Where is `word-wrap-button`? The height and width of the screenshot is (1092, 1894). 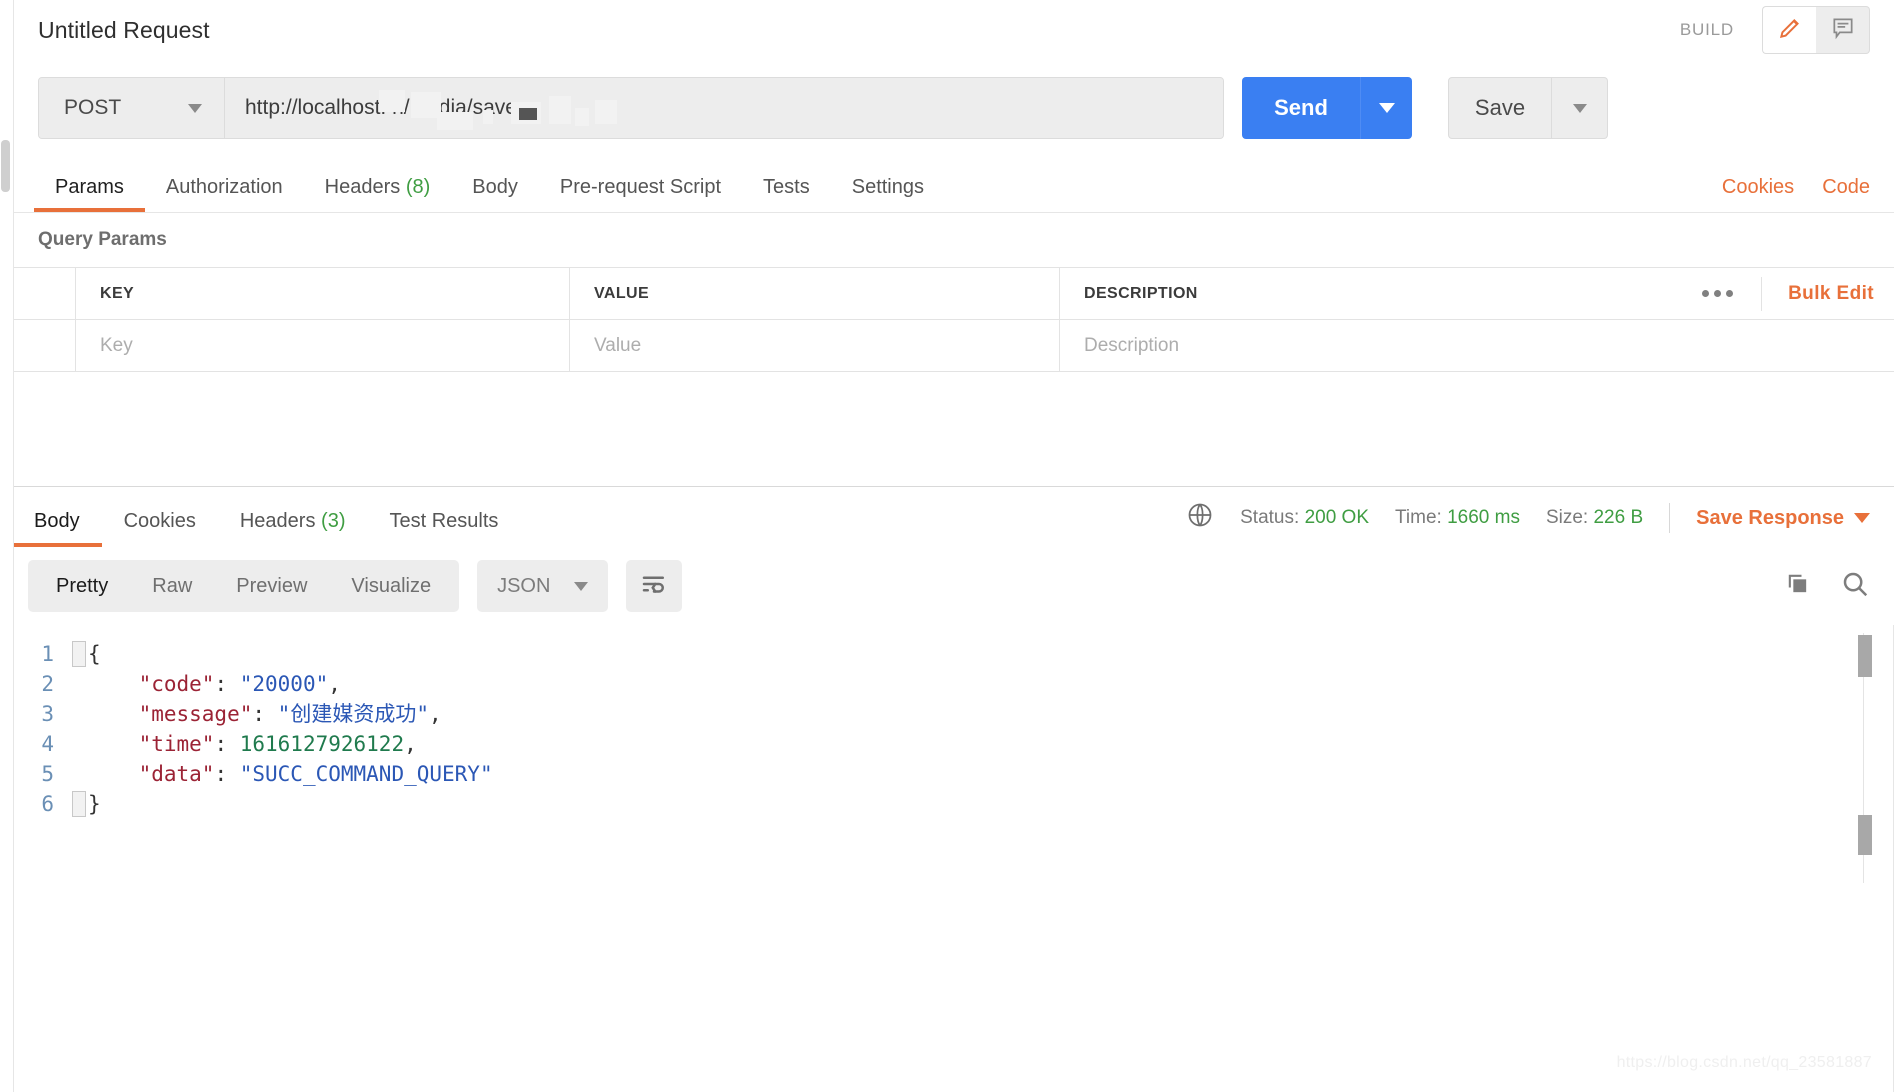
word-wrap-button is located at coordinates (654, 586).